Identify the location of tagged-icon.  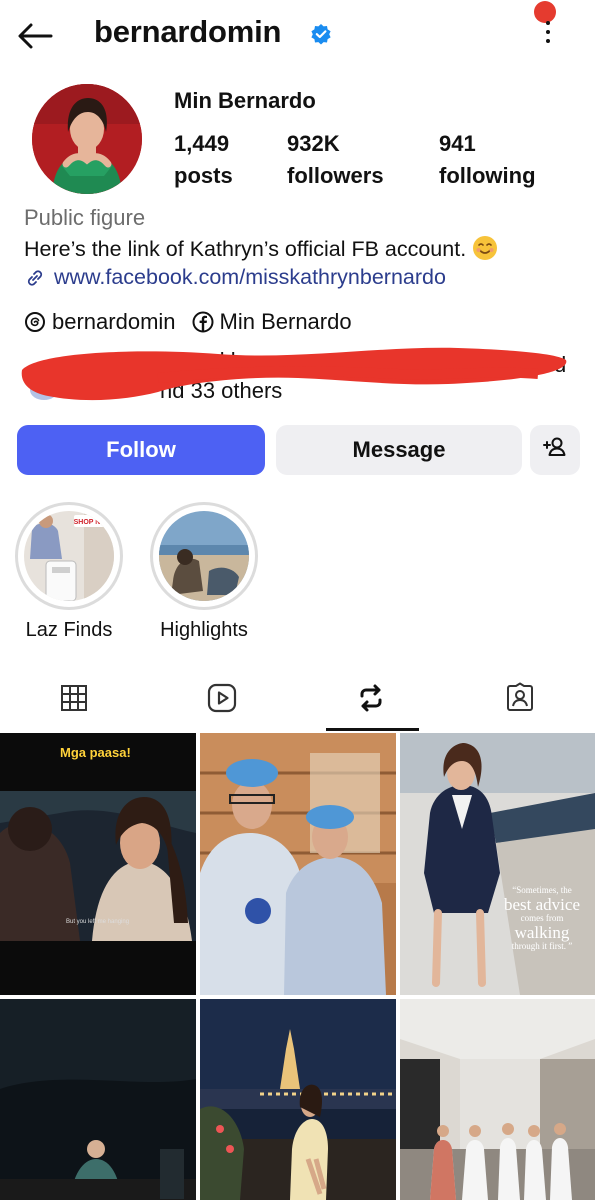
(520, 696).